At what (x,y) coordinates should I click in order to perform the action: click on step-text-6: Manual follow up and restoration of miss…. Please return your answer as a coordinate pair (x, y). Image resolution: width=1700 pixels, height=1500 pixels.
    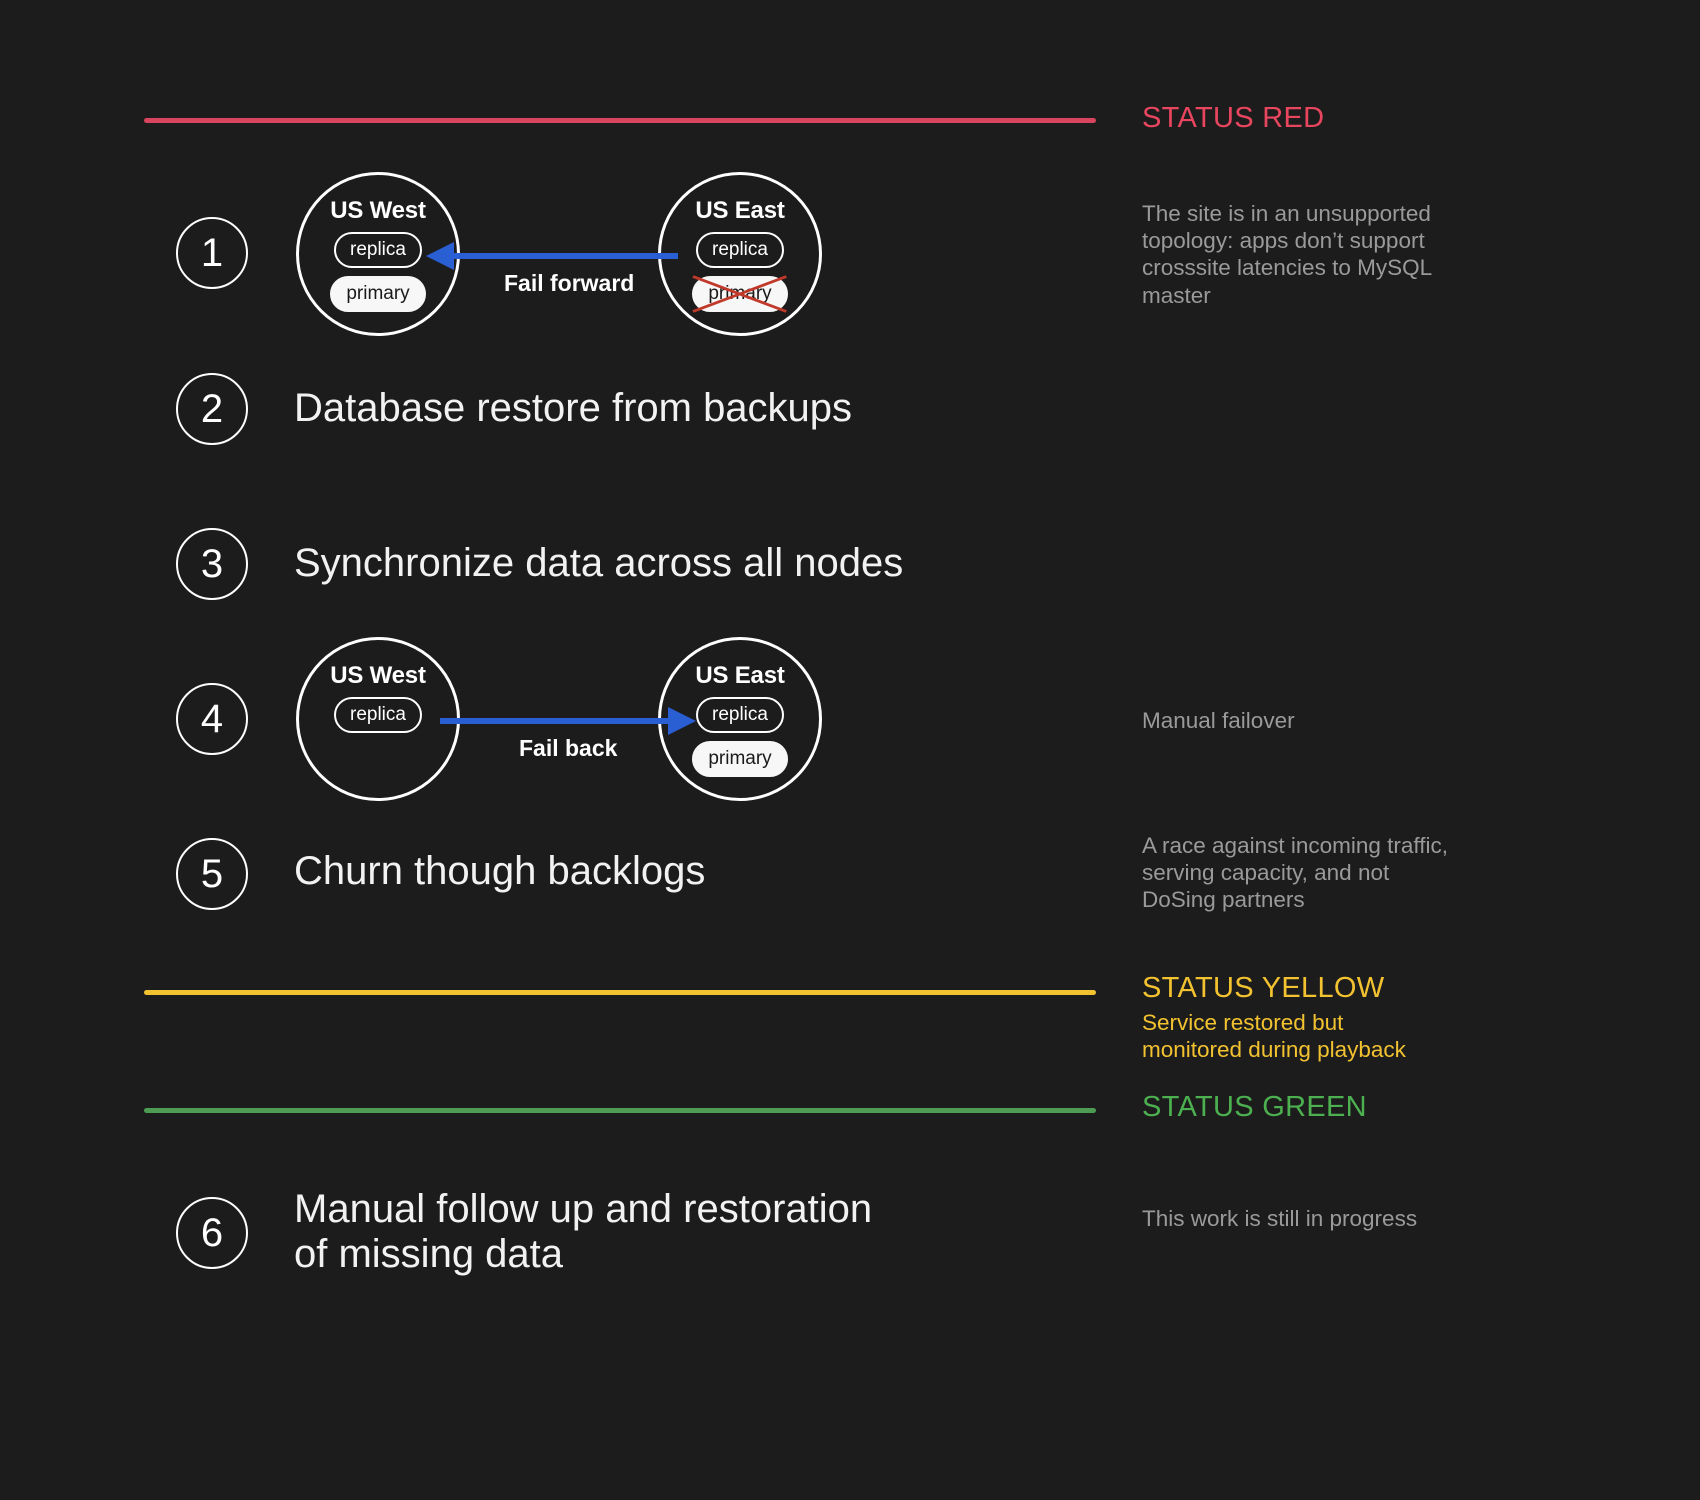
    Looking at the image, I should click on (583, 1231).